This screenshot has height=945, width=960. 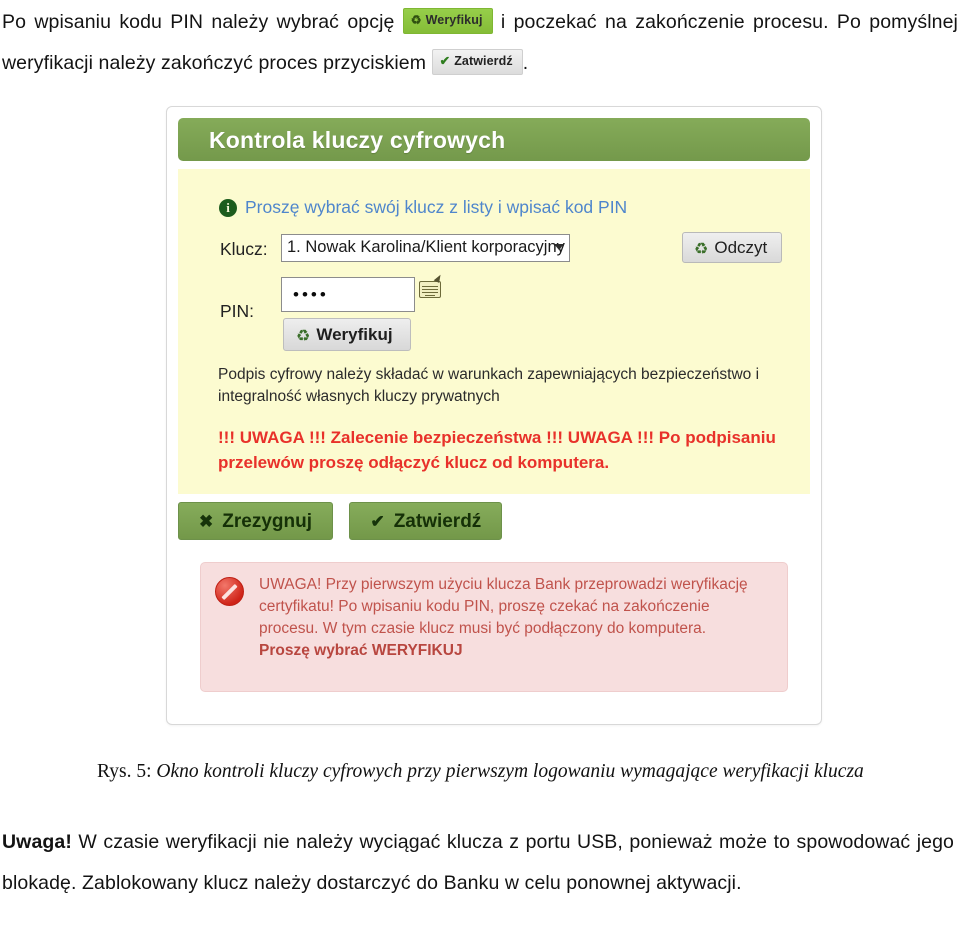 I want to click on chevron-down-icon, so click(x=559, y=247).